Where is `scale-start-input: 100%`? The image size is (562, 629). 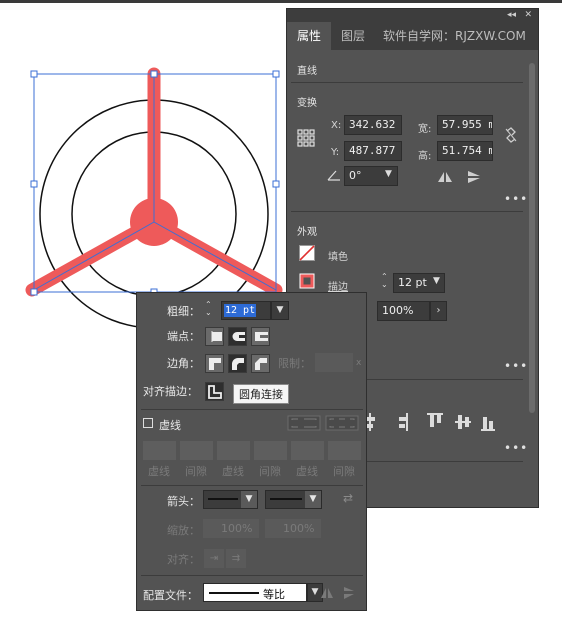 scale-start-input: 100% is located at coordinates (231, 528).